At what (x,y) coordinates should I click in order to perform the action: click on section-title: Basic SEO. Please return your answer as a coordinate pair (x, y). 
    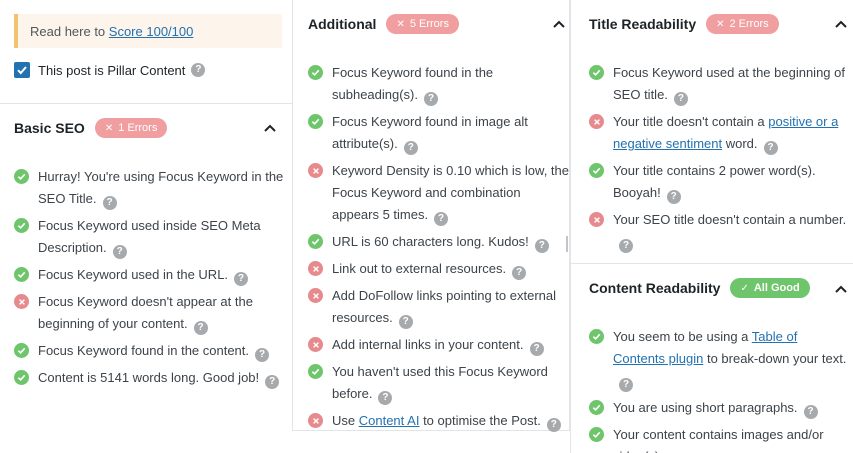
    Looking at the image, I should click on (49, 128).